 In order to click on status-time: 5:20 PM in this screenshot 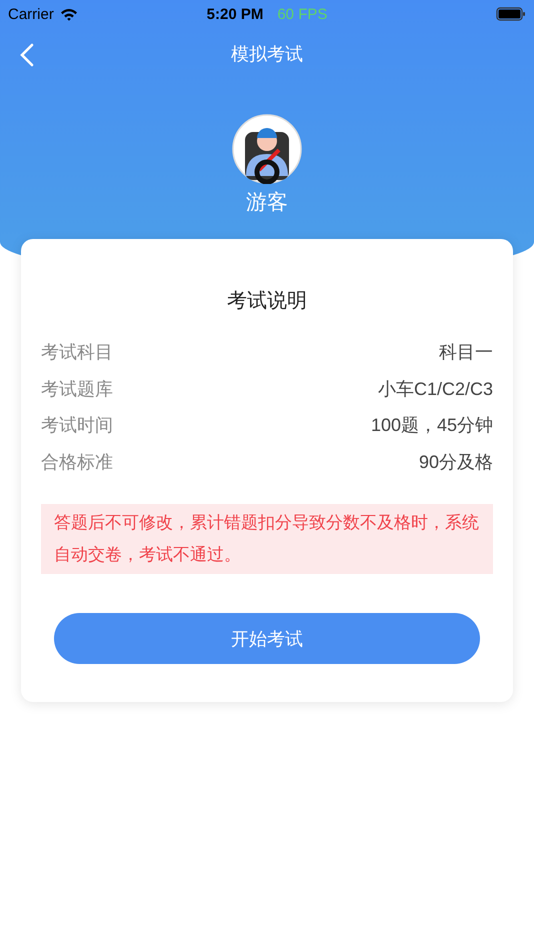, I will do `click(235, 14)`.